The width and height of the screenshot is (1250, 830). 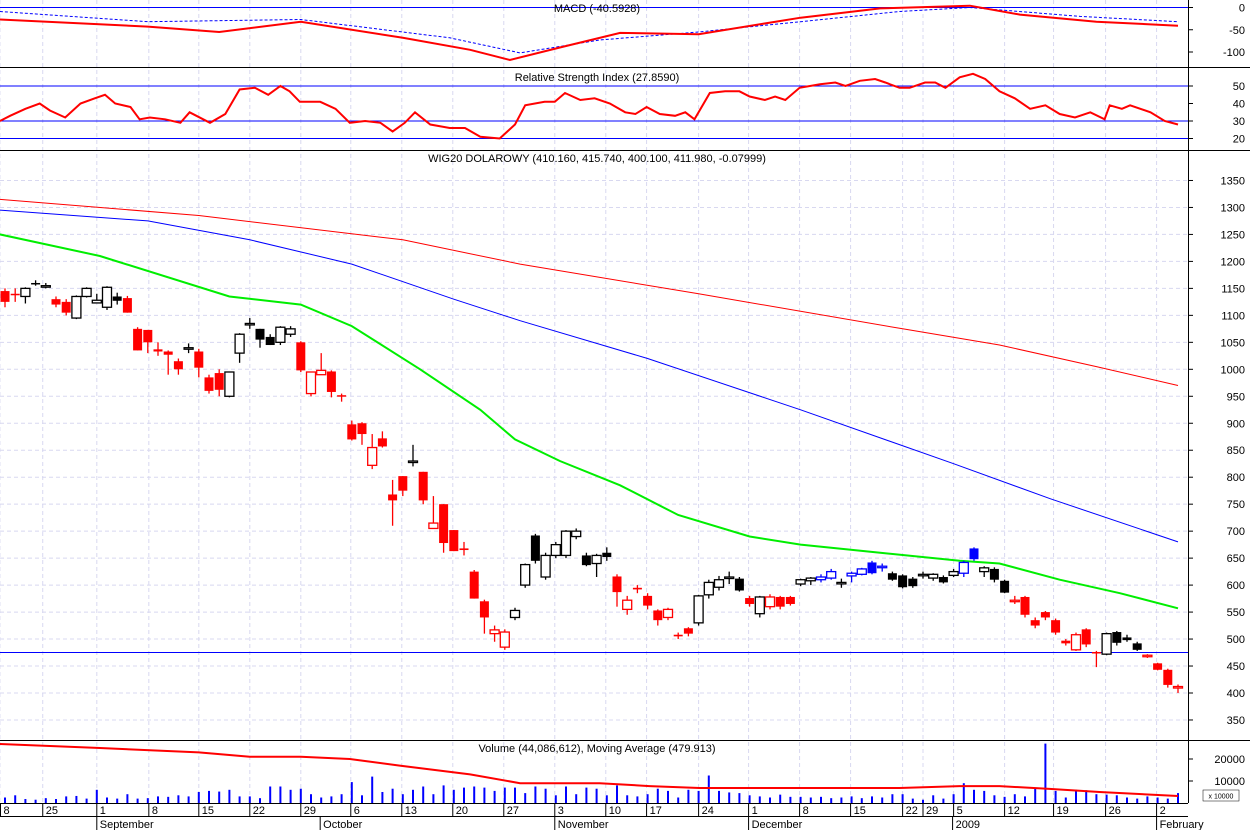 What do you see at coordinates (1236, 505) in the screenshot?
I see `price-tick-label: 750` at bounding box center [1236, 505].